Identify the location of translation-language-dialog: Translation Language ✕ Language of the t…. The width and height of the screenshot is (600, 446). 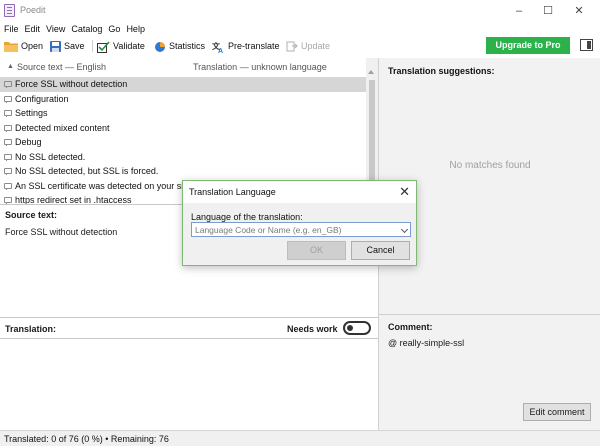
(299, 223).